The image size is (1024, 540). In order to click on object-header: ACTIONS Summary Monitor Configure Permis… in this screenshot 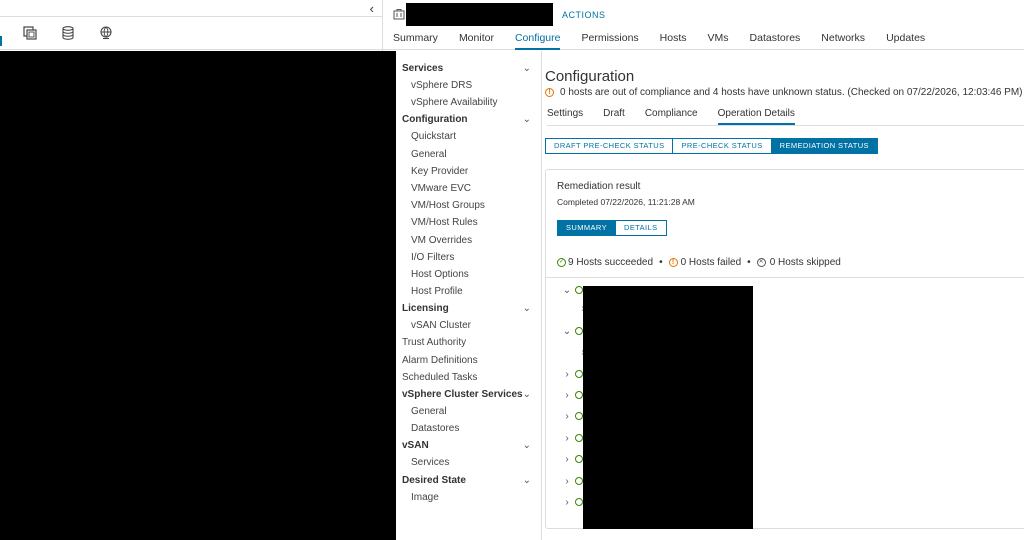, I will do `click(703, 25)`.